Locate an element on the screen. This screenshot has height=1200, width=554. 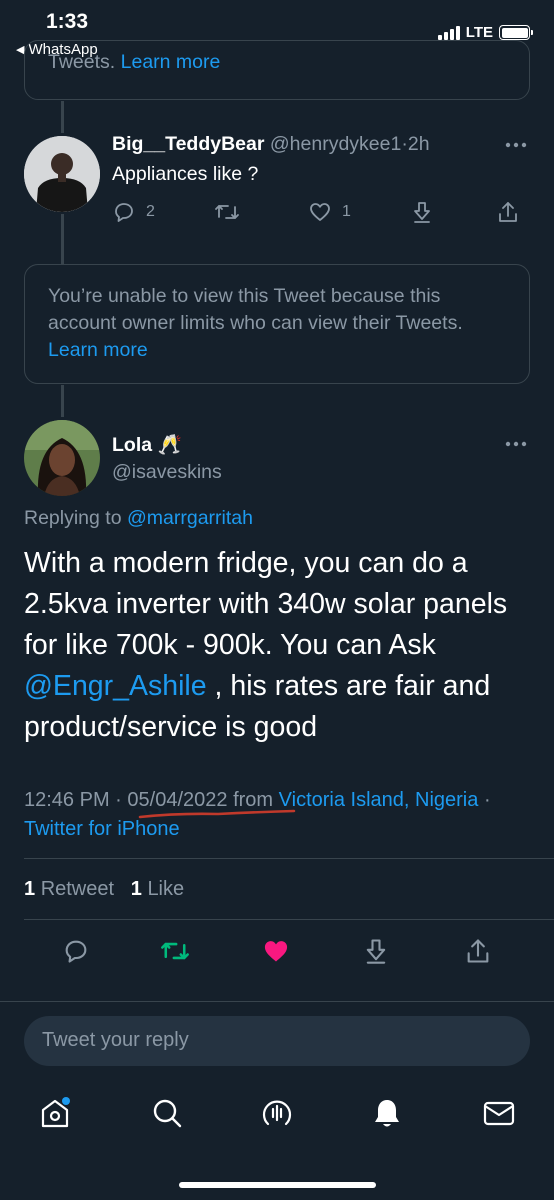
bottom-nav is located at coordinates (277, 1141).